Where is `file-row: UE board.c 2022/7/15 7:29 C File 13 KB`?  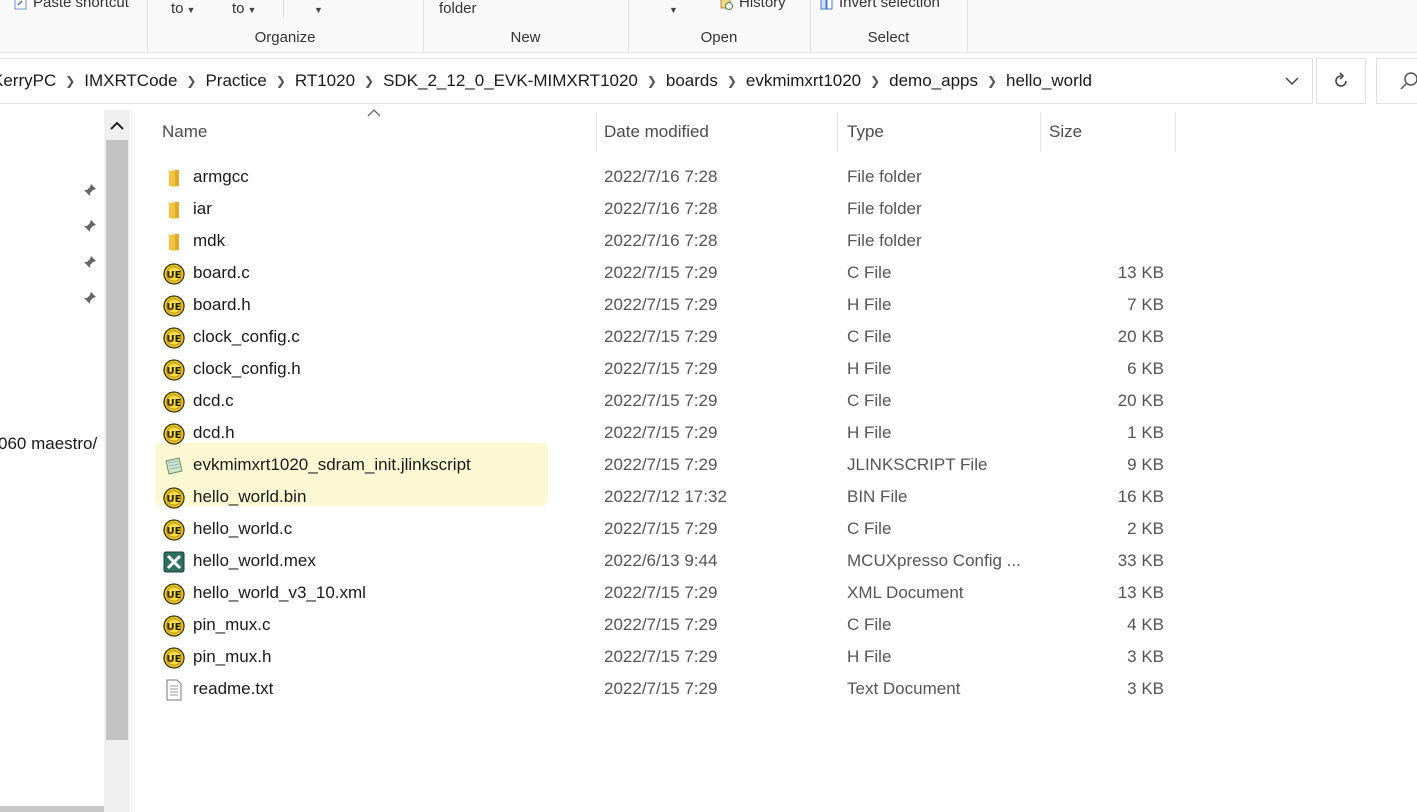 file-row: UE board.c 2022/7/15 7:29 C File 13 KB is located at coordinates (665, 274).